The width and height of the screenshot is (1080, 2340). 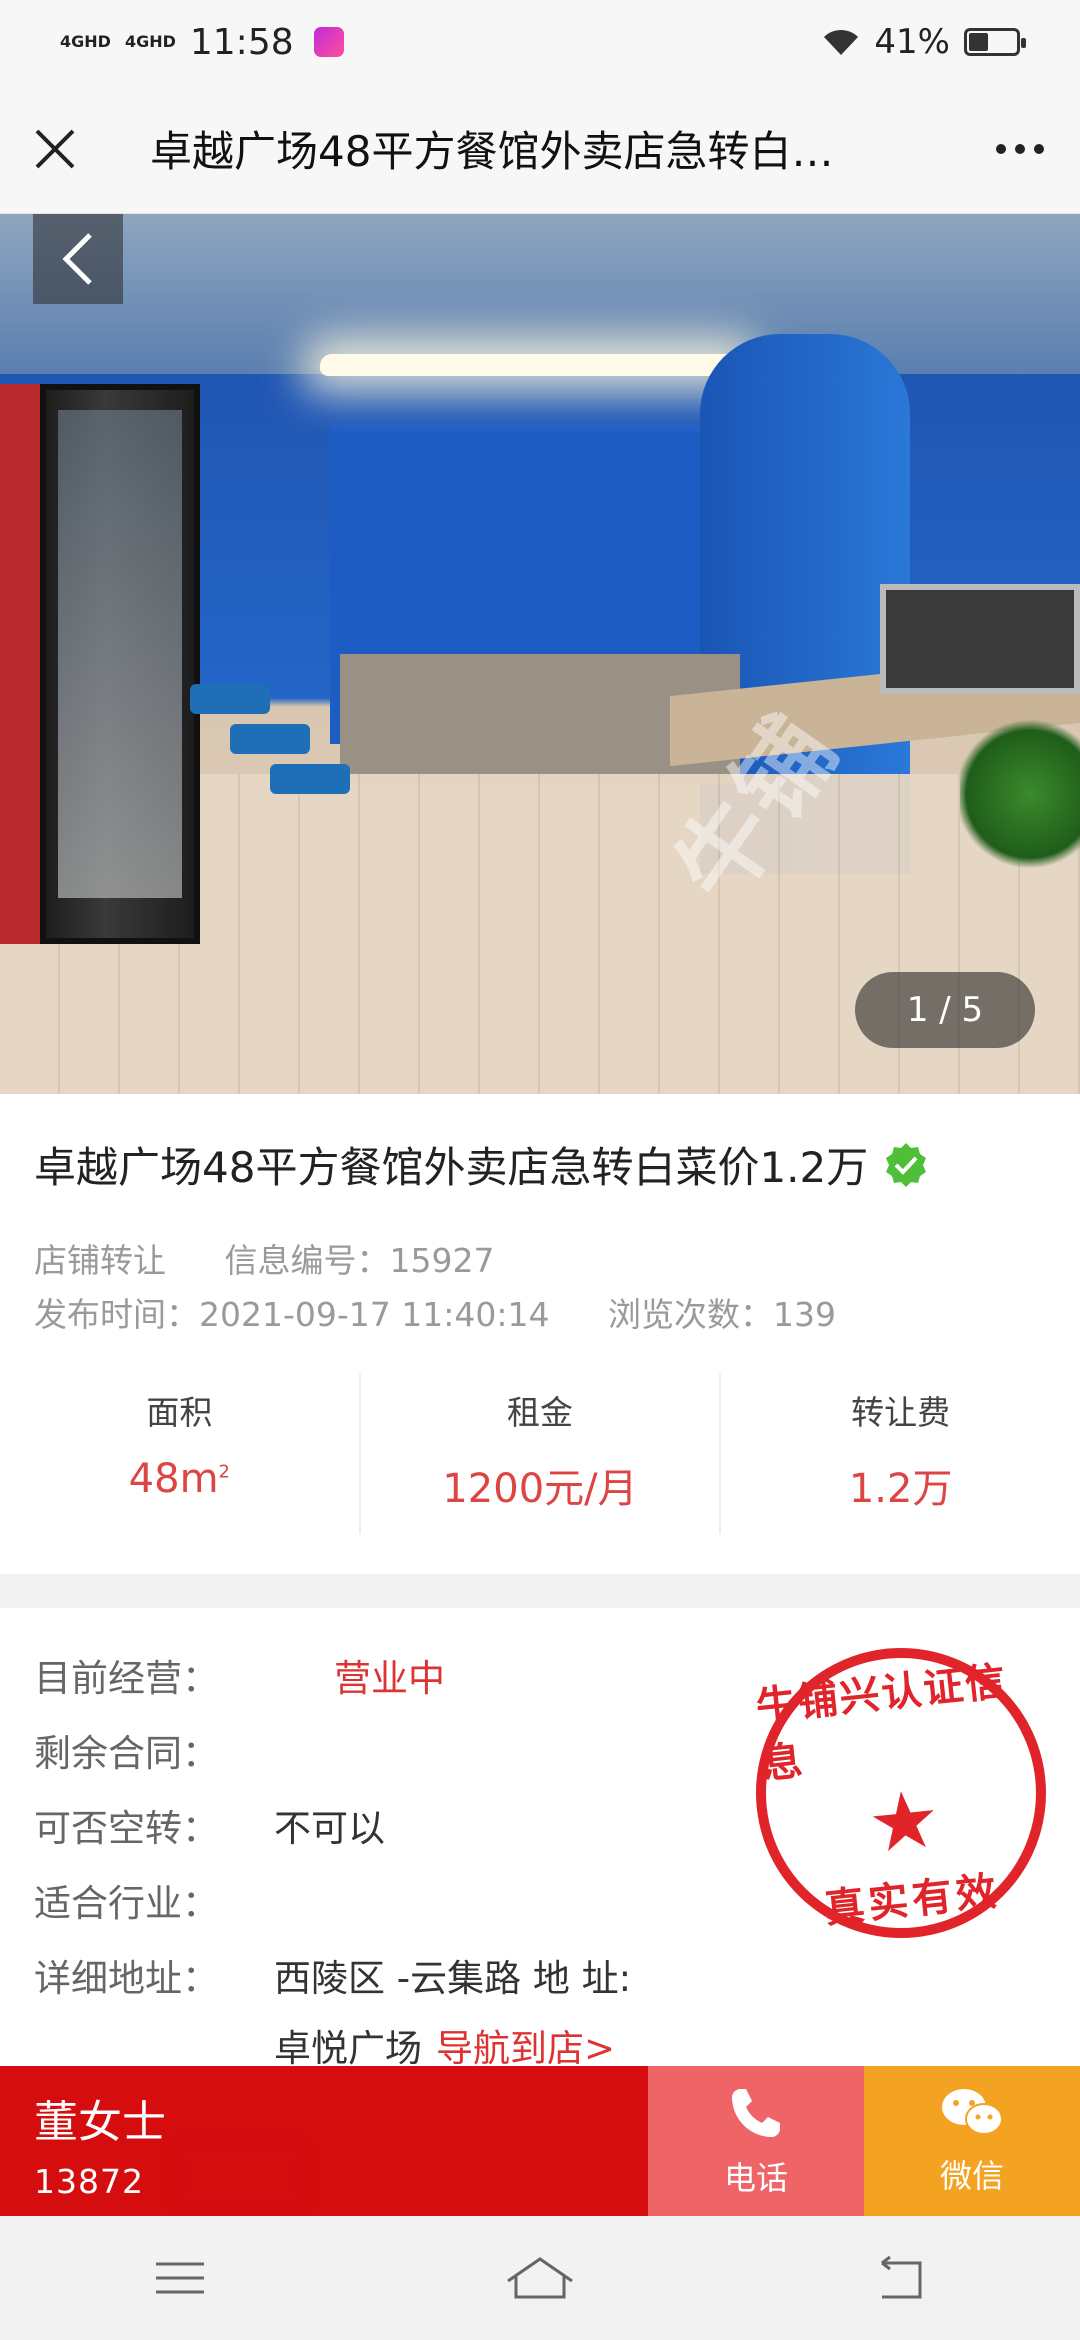 I want to click on contact-info: 董女士 13872, so click(x=324, y=2141).